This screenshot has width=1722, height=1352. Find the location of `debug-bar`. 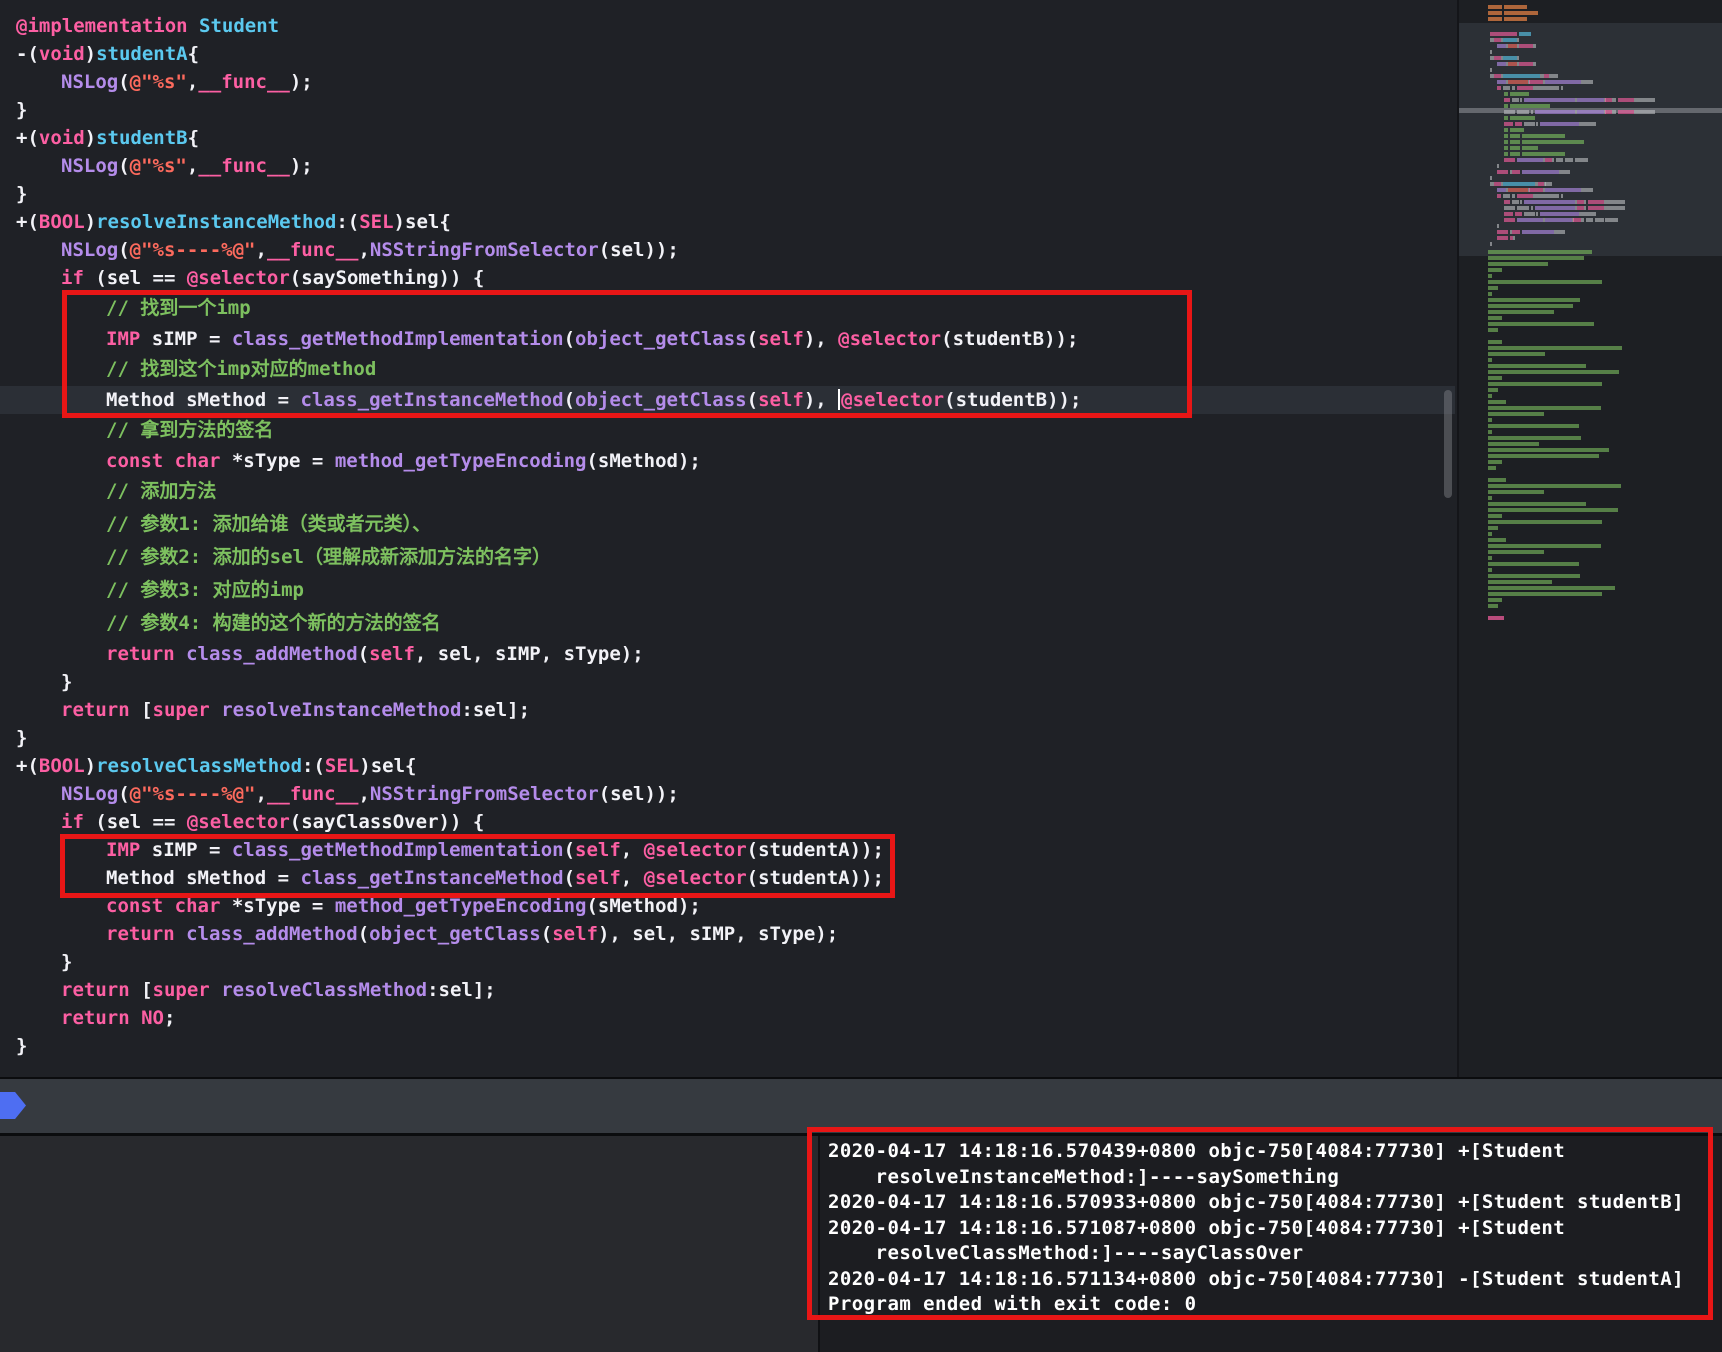

debug-bar is located at coordinates (861, 1106).